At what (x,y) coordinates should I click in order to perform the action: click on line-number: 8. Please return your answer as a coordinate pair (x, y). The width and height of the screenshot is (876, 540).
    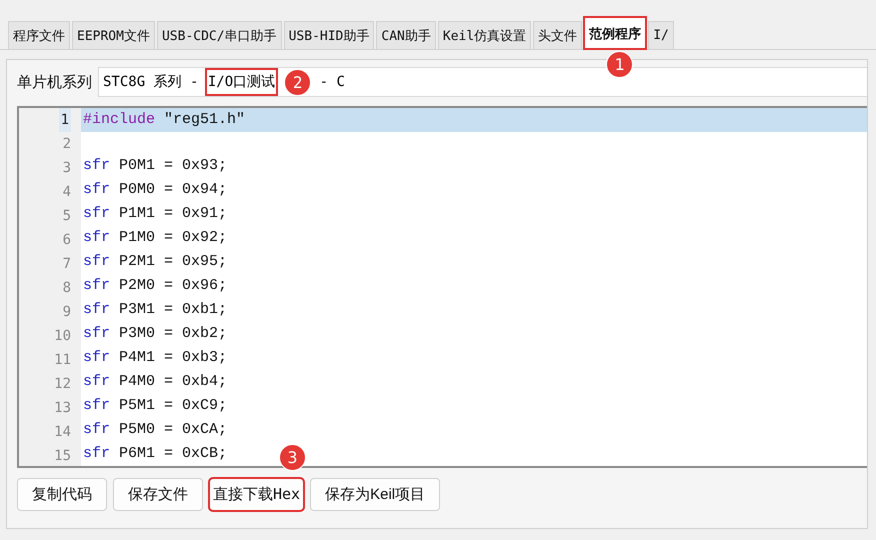
    Looking at the image, I should click on (66, 288).